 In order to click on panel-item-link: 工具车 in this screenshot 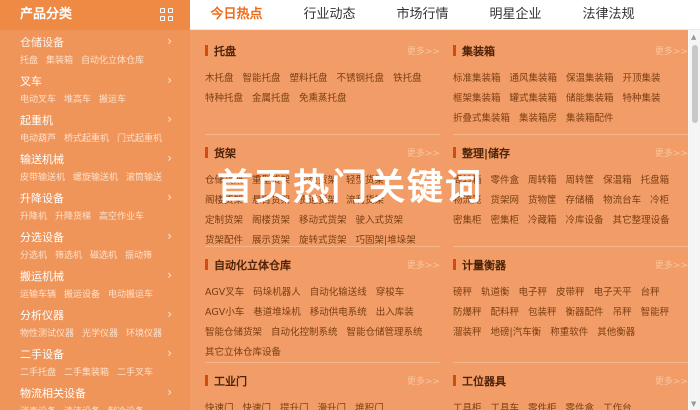, I will do `click(505, 404)`.